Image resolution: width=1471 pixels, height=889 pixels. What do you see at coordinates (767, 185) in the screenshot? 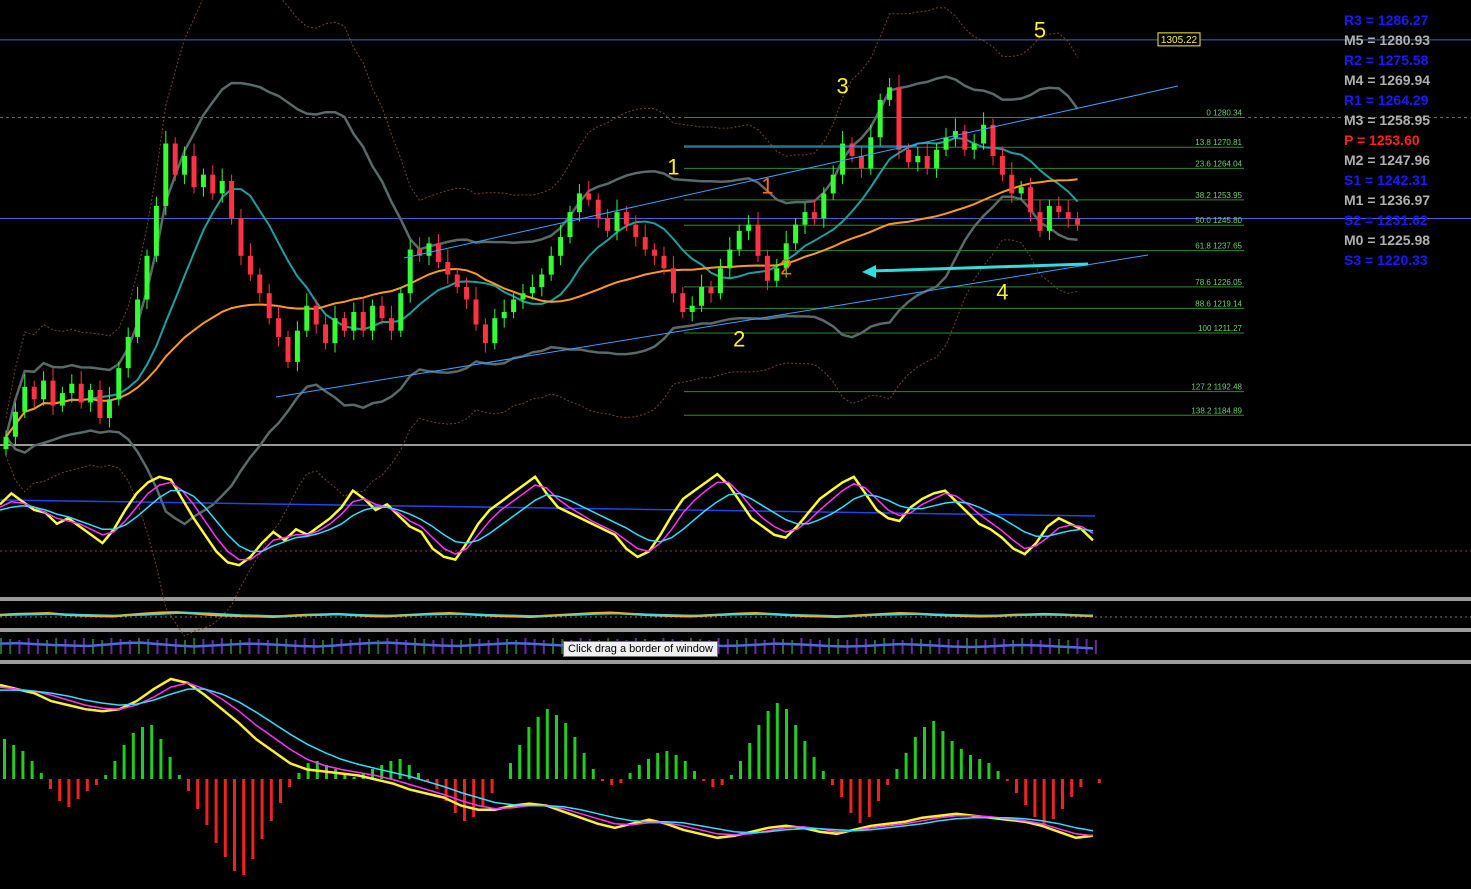
I see `alt-wave-label: 1` at bounding box center [767, 185].